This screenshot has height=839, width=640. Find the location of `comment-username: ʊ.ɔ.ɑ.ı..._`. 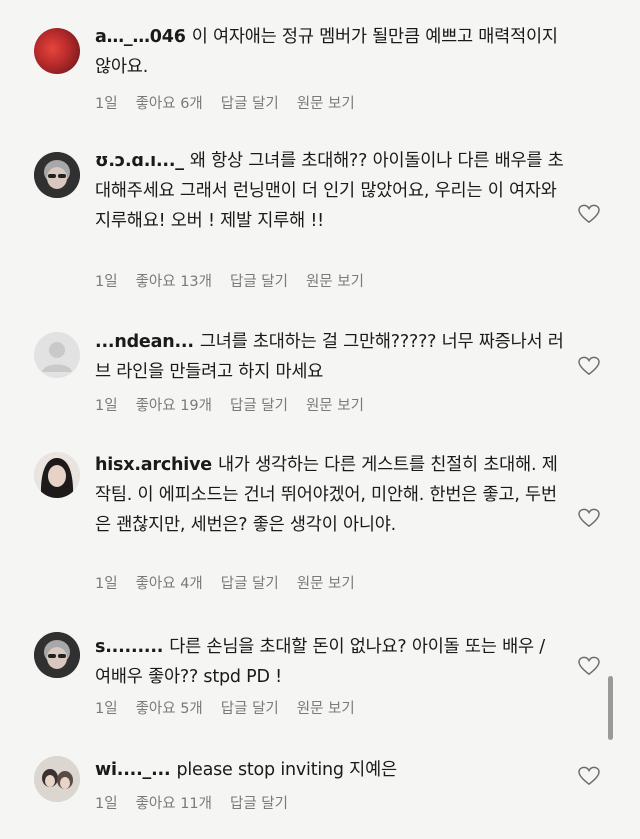

comment-username: ʊ.ɔ.ɑ.ı..._ is located at coordinates (139, 161).